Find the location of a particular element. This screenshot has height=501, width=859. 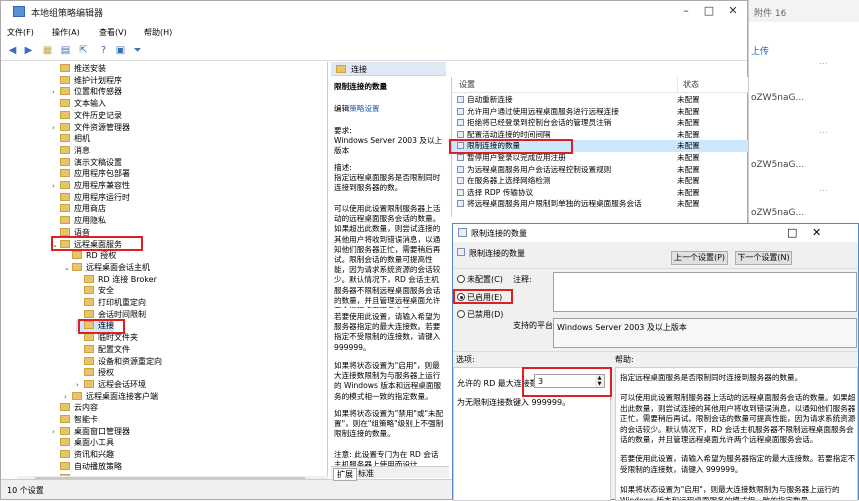

setting-name: 将远程桌面服务用户限制到单独的远程桌面服务会话 is located at coordinates (554, 204).